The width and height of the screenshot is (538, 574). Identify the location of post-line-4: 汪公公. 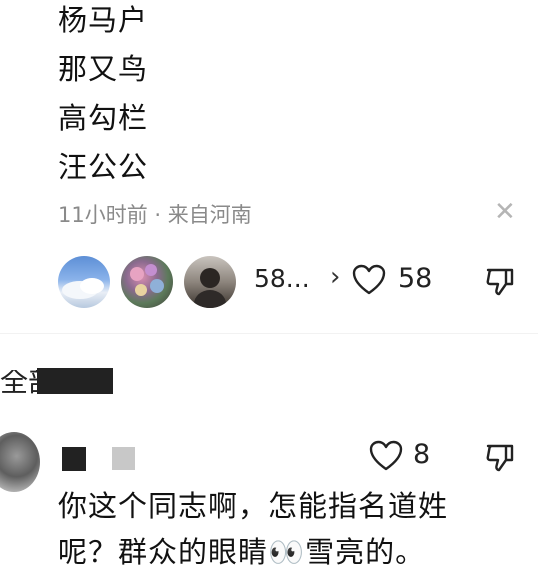
(103, 167).